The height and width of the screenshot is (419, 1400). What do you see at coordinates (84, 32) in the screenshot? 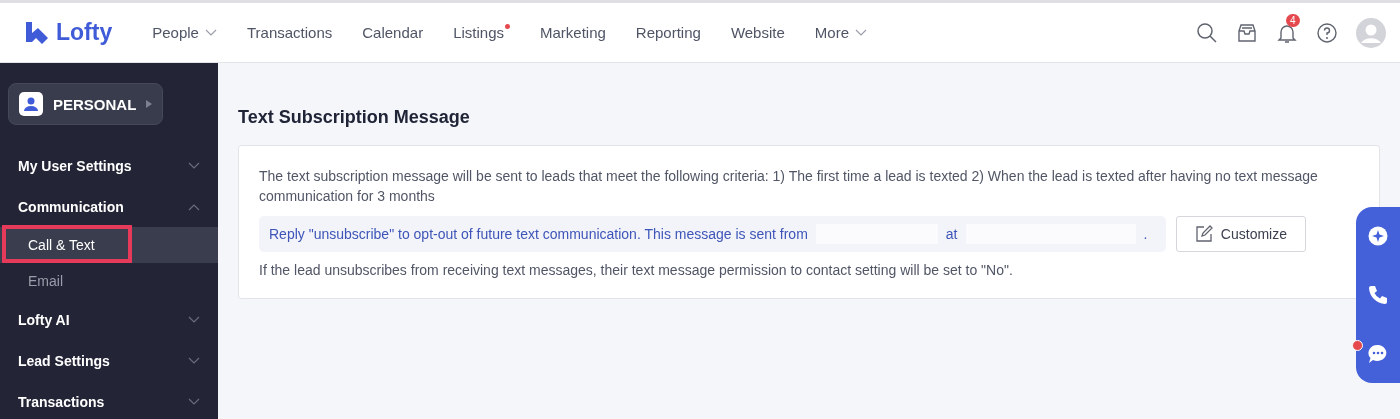
I see `brand-name: Lofty` at bounding box center [84, 32].